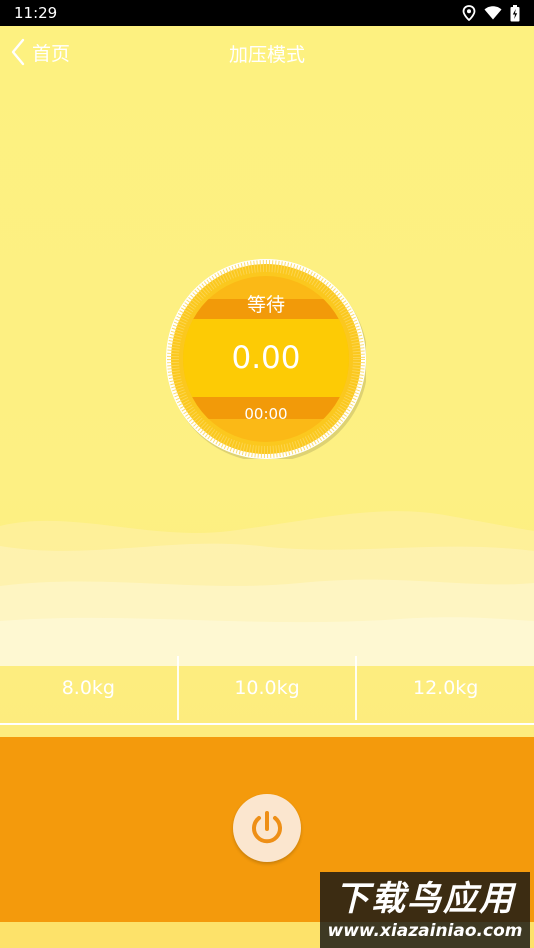  Describe the element at coordinates (266, 414) in the screenshot. I see `gauge-timer: 00:00` at that location.